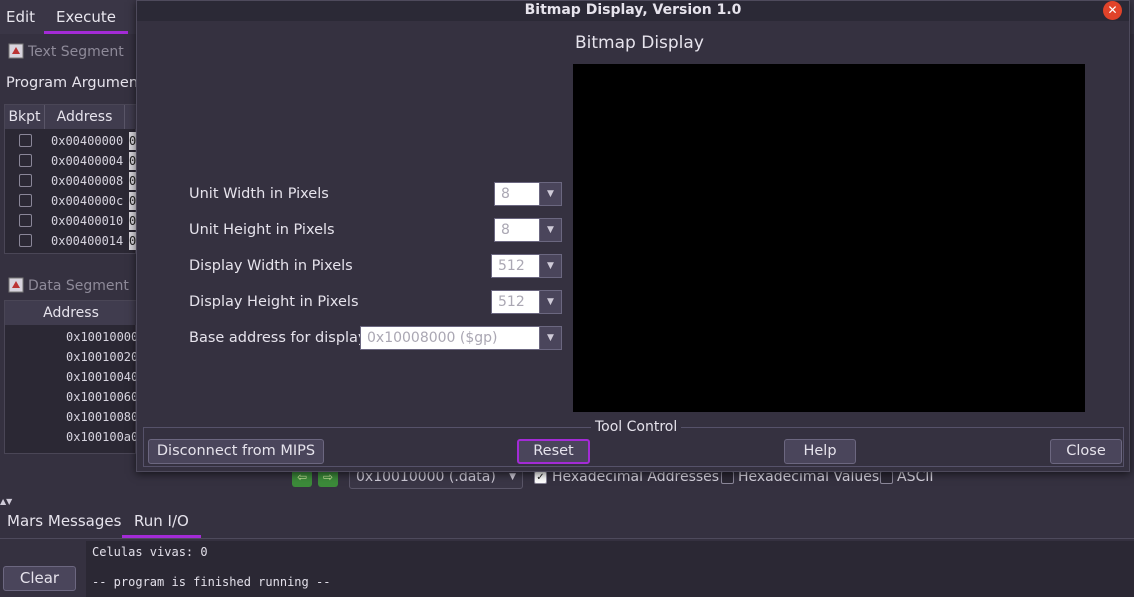 The width and height of the screenshot is (1134, 597). Describe the element at coordinates (511, 302) in the screenshot. I see `display-height-value: 512` at that location.